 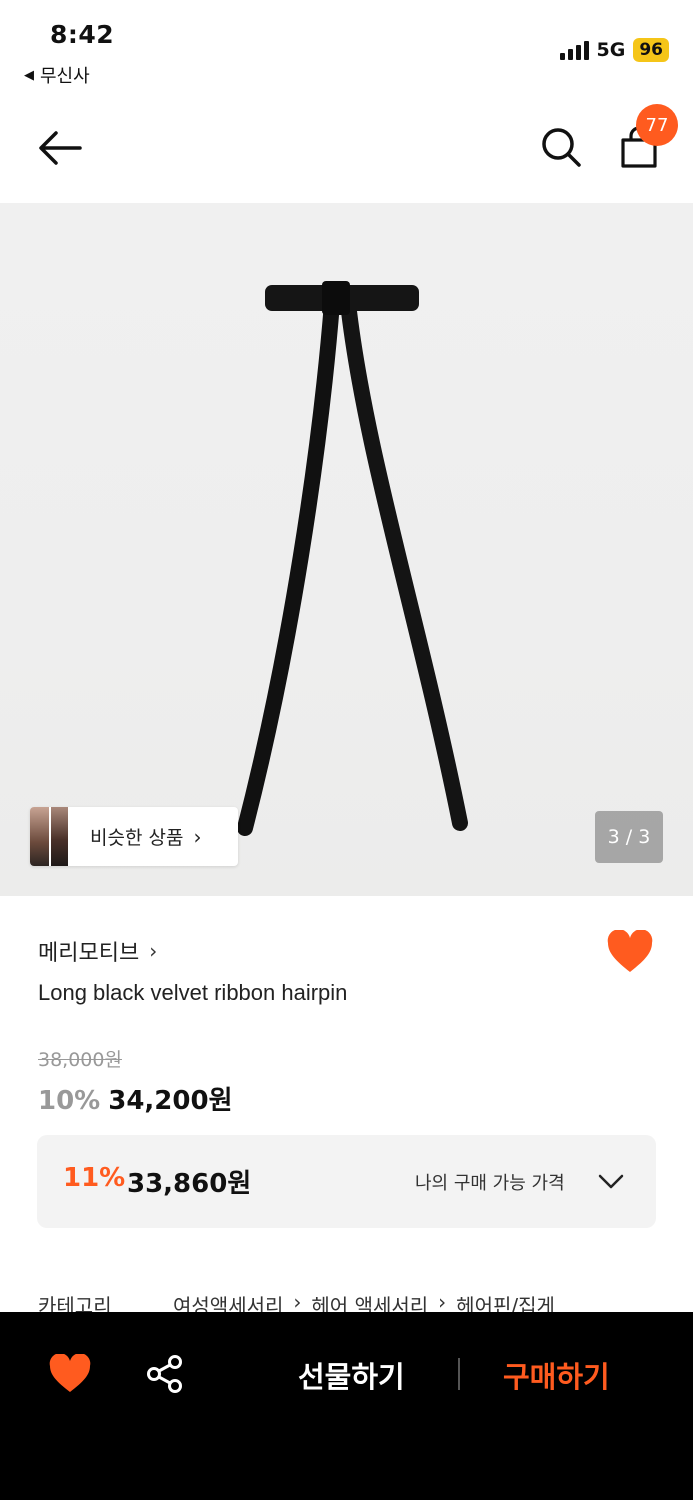 What do you see at coordinates (189, 1184) in the screenshot?
I see `my-price: 33,860원` at bounding box center [189, 1184].